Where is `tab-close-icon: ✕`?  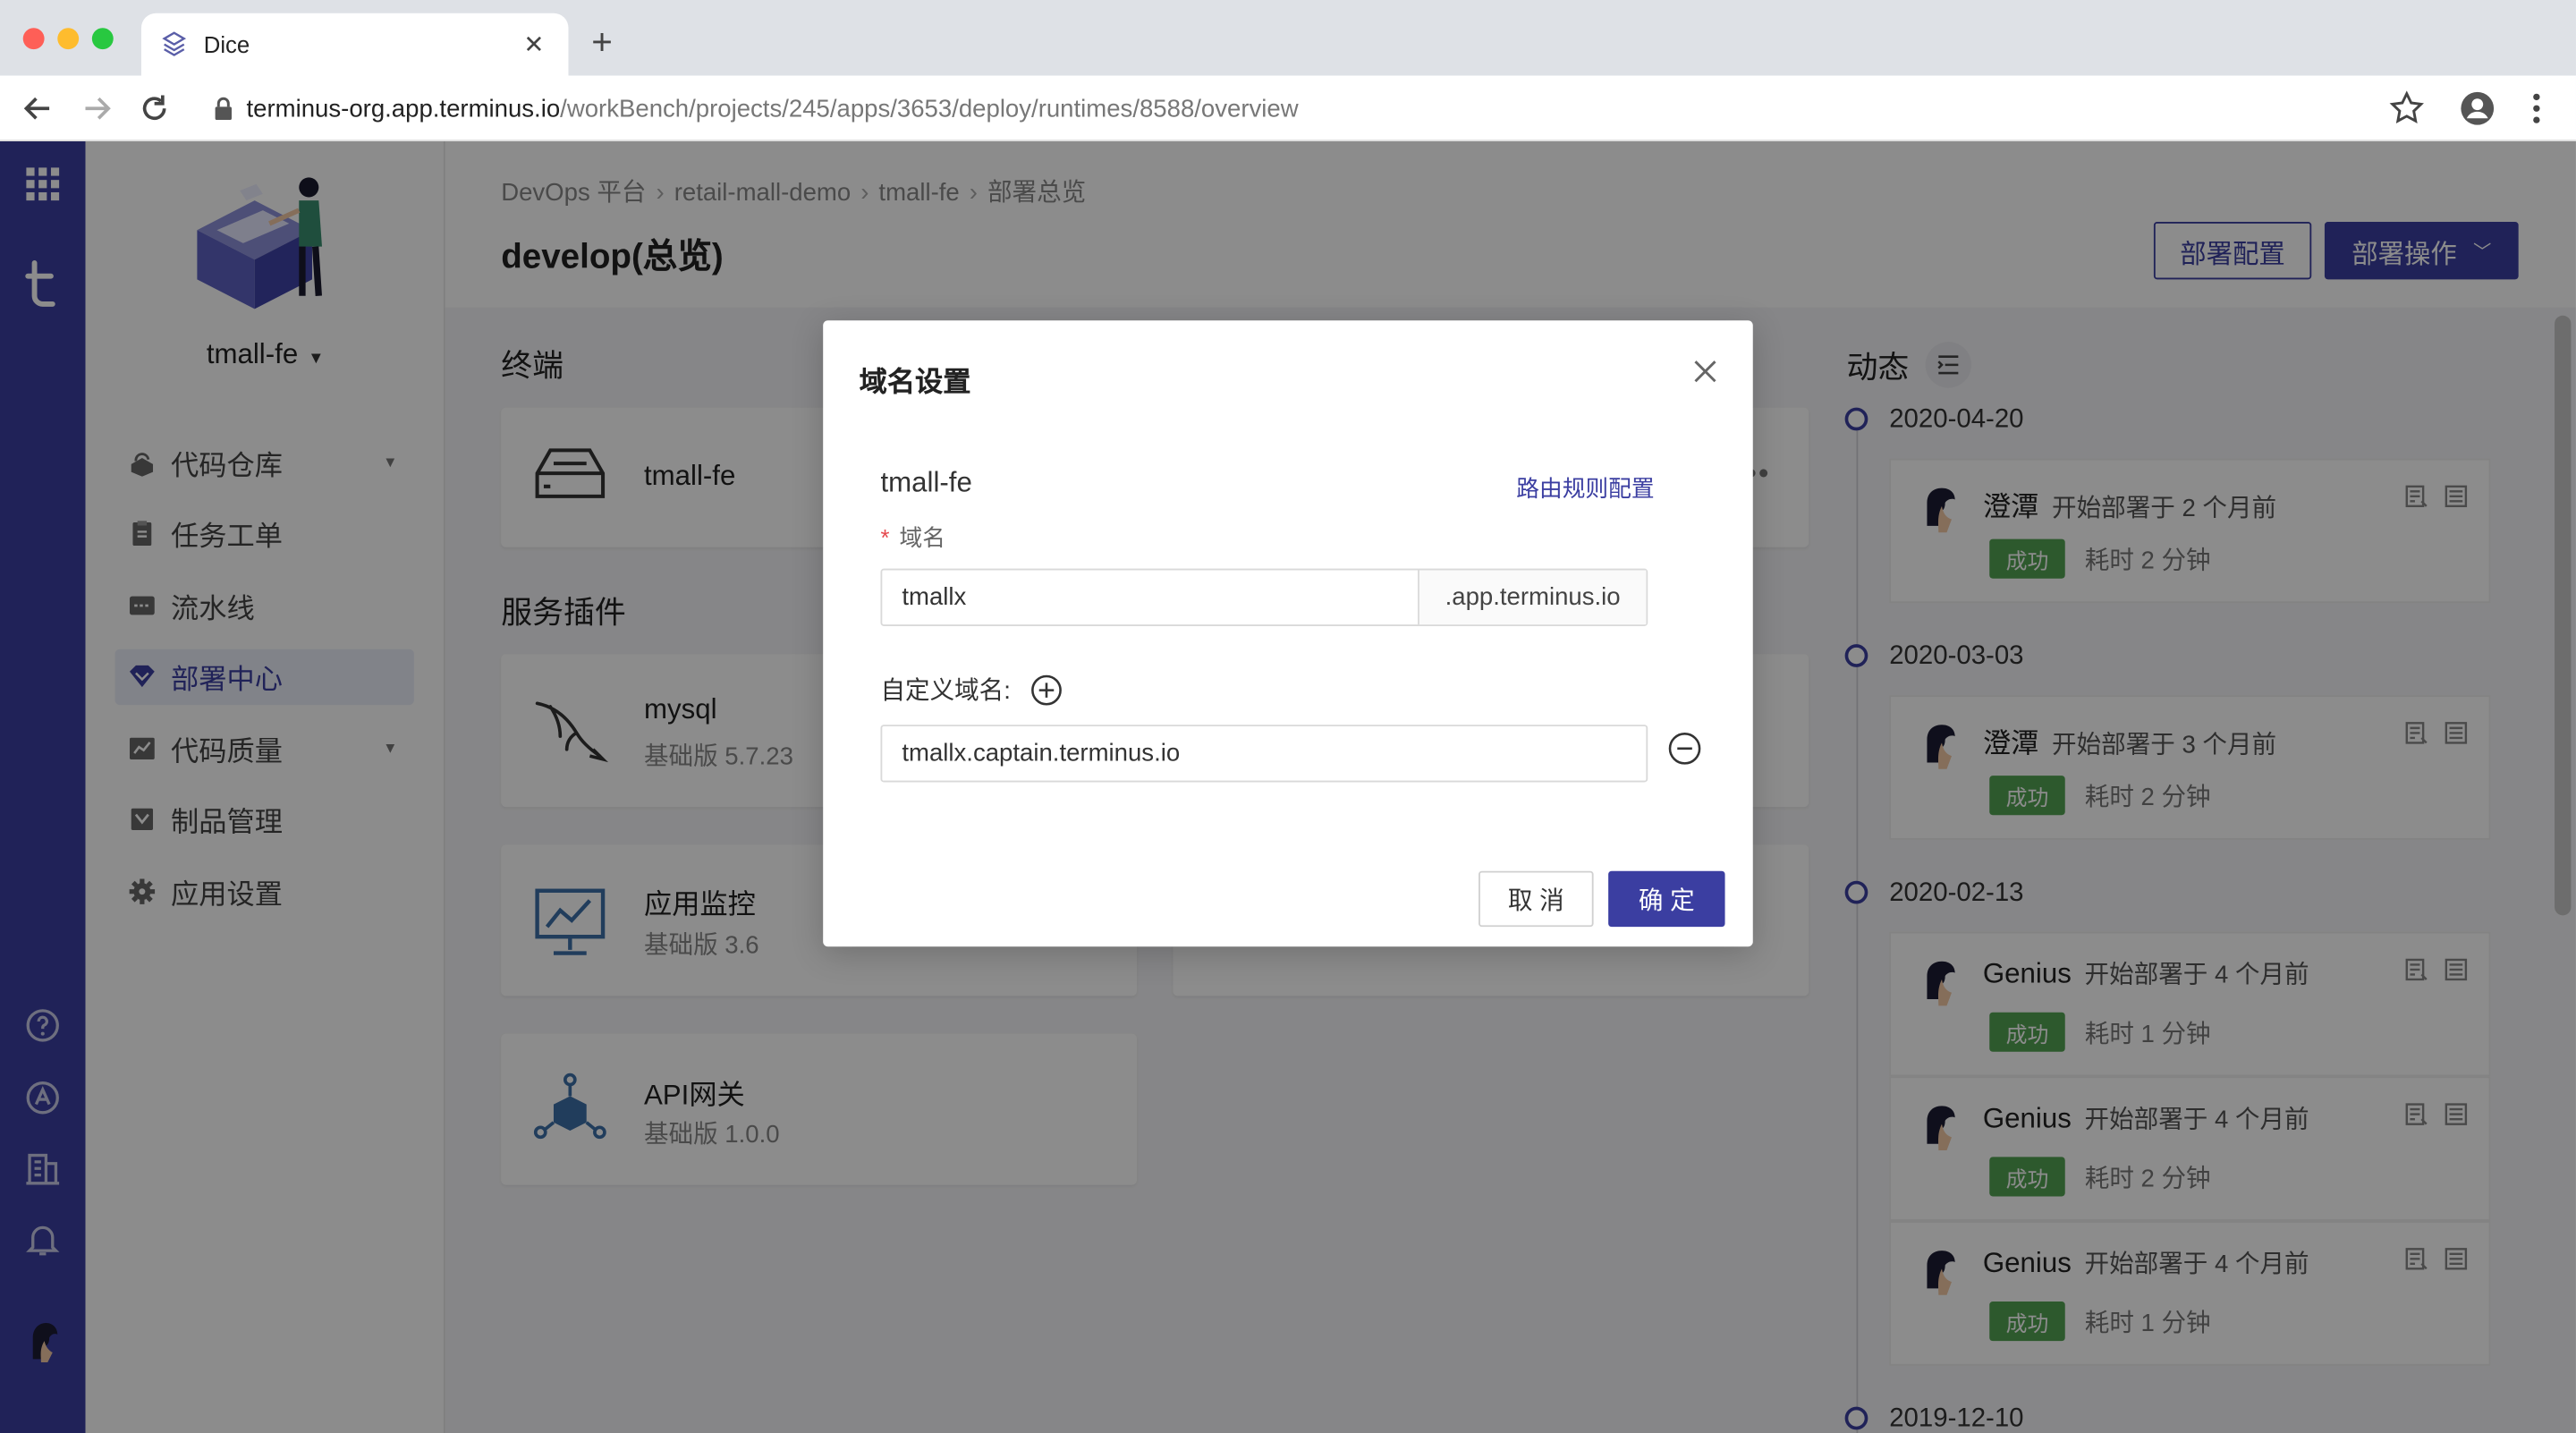
tab-close-icon: ✕ is located at coordinates (533, 44).